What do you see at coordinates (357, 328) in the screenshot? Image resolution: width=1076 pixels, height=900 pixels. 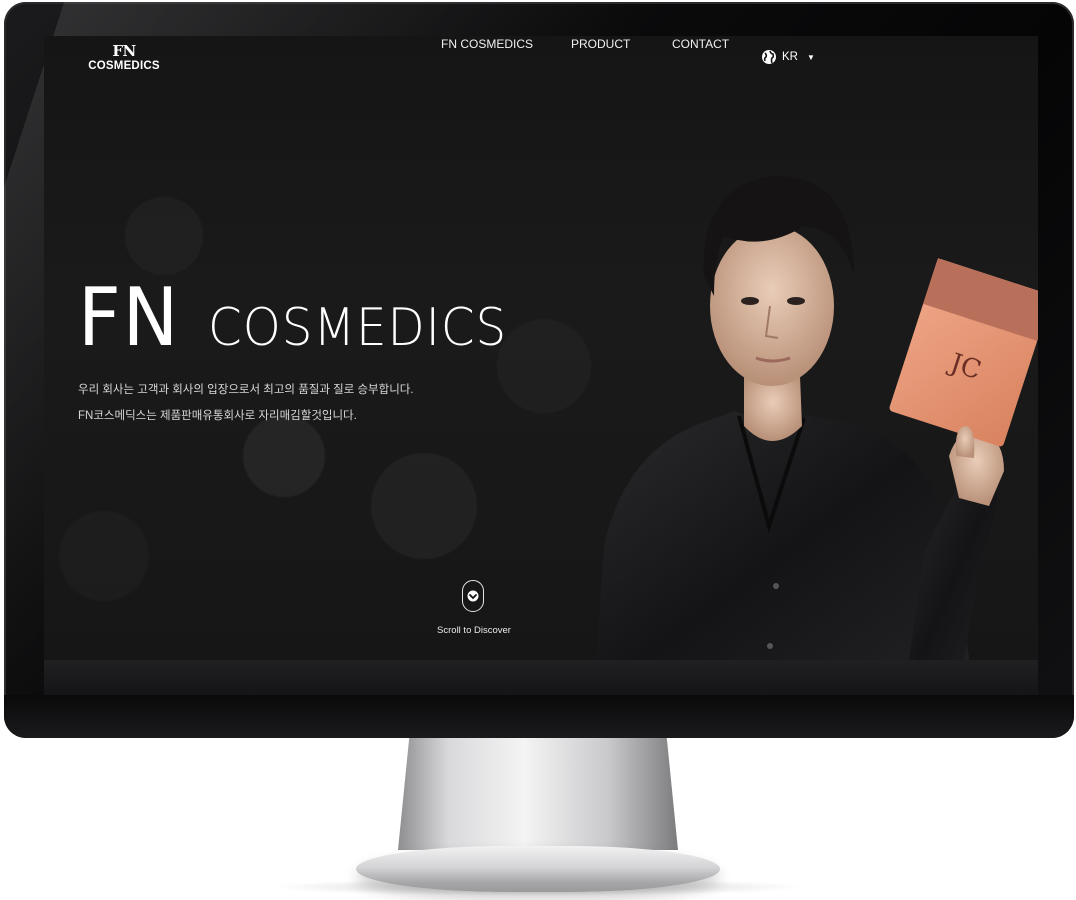 I see `hero-title-cosmedics: COSMEDICS` at bounding box center [357, 328].